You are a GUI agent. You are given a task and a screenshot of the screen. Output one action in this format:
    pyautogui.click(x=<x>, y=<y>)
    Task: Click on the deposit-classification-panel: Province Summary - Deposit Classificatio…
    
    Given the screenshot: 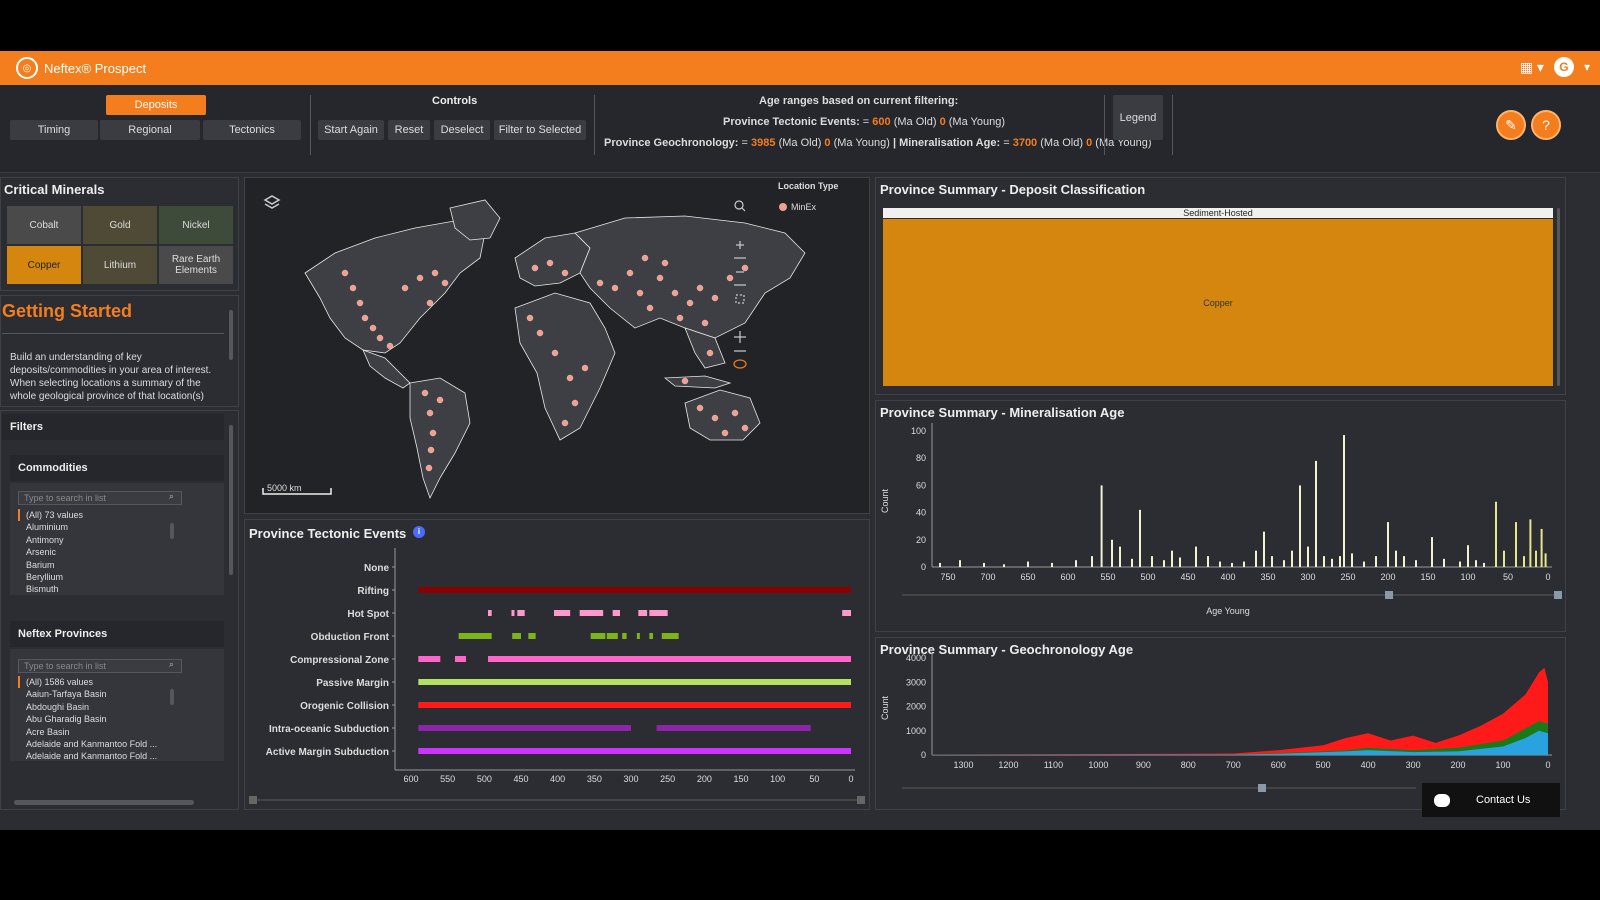 What is the action you would take?
    pyautogui.click(x=1220, y=286)
    